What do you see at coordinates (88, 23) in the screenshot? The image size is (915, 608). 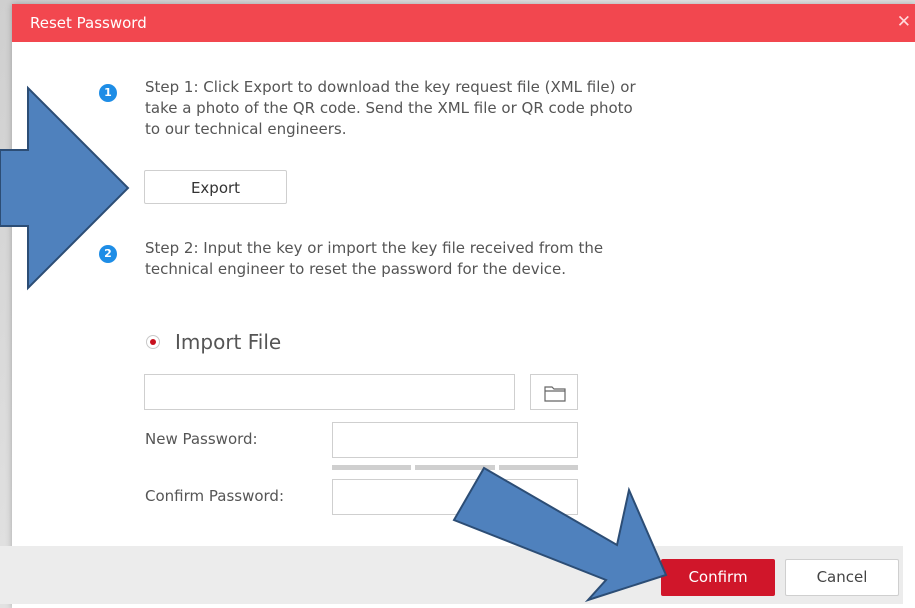 I see `dialog-title: Reset Password` at bounding box center [88, 23].